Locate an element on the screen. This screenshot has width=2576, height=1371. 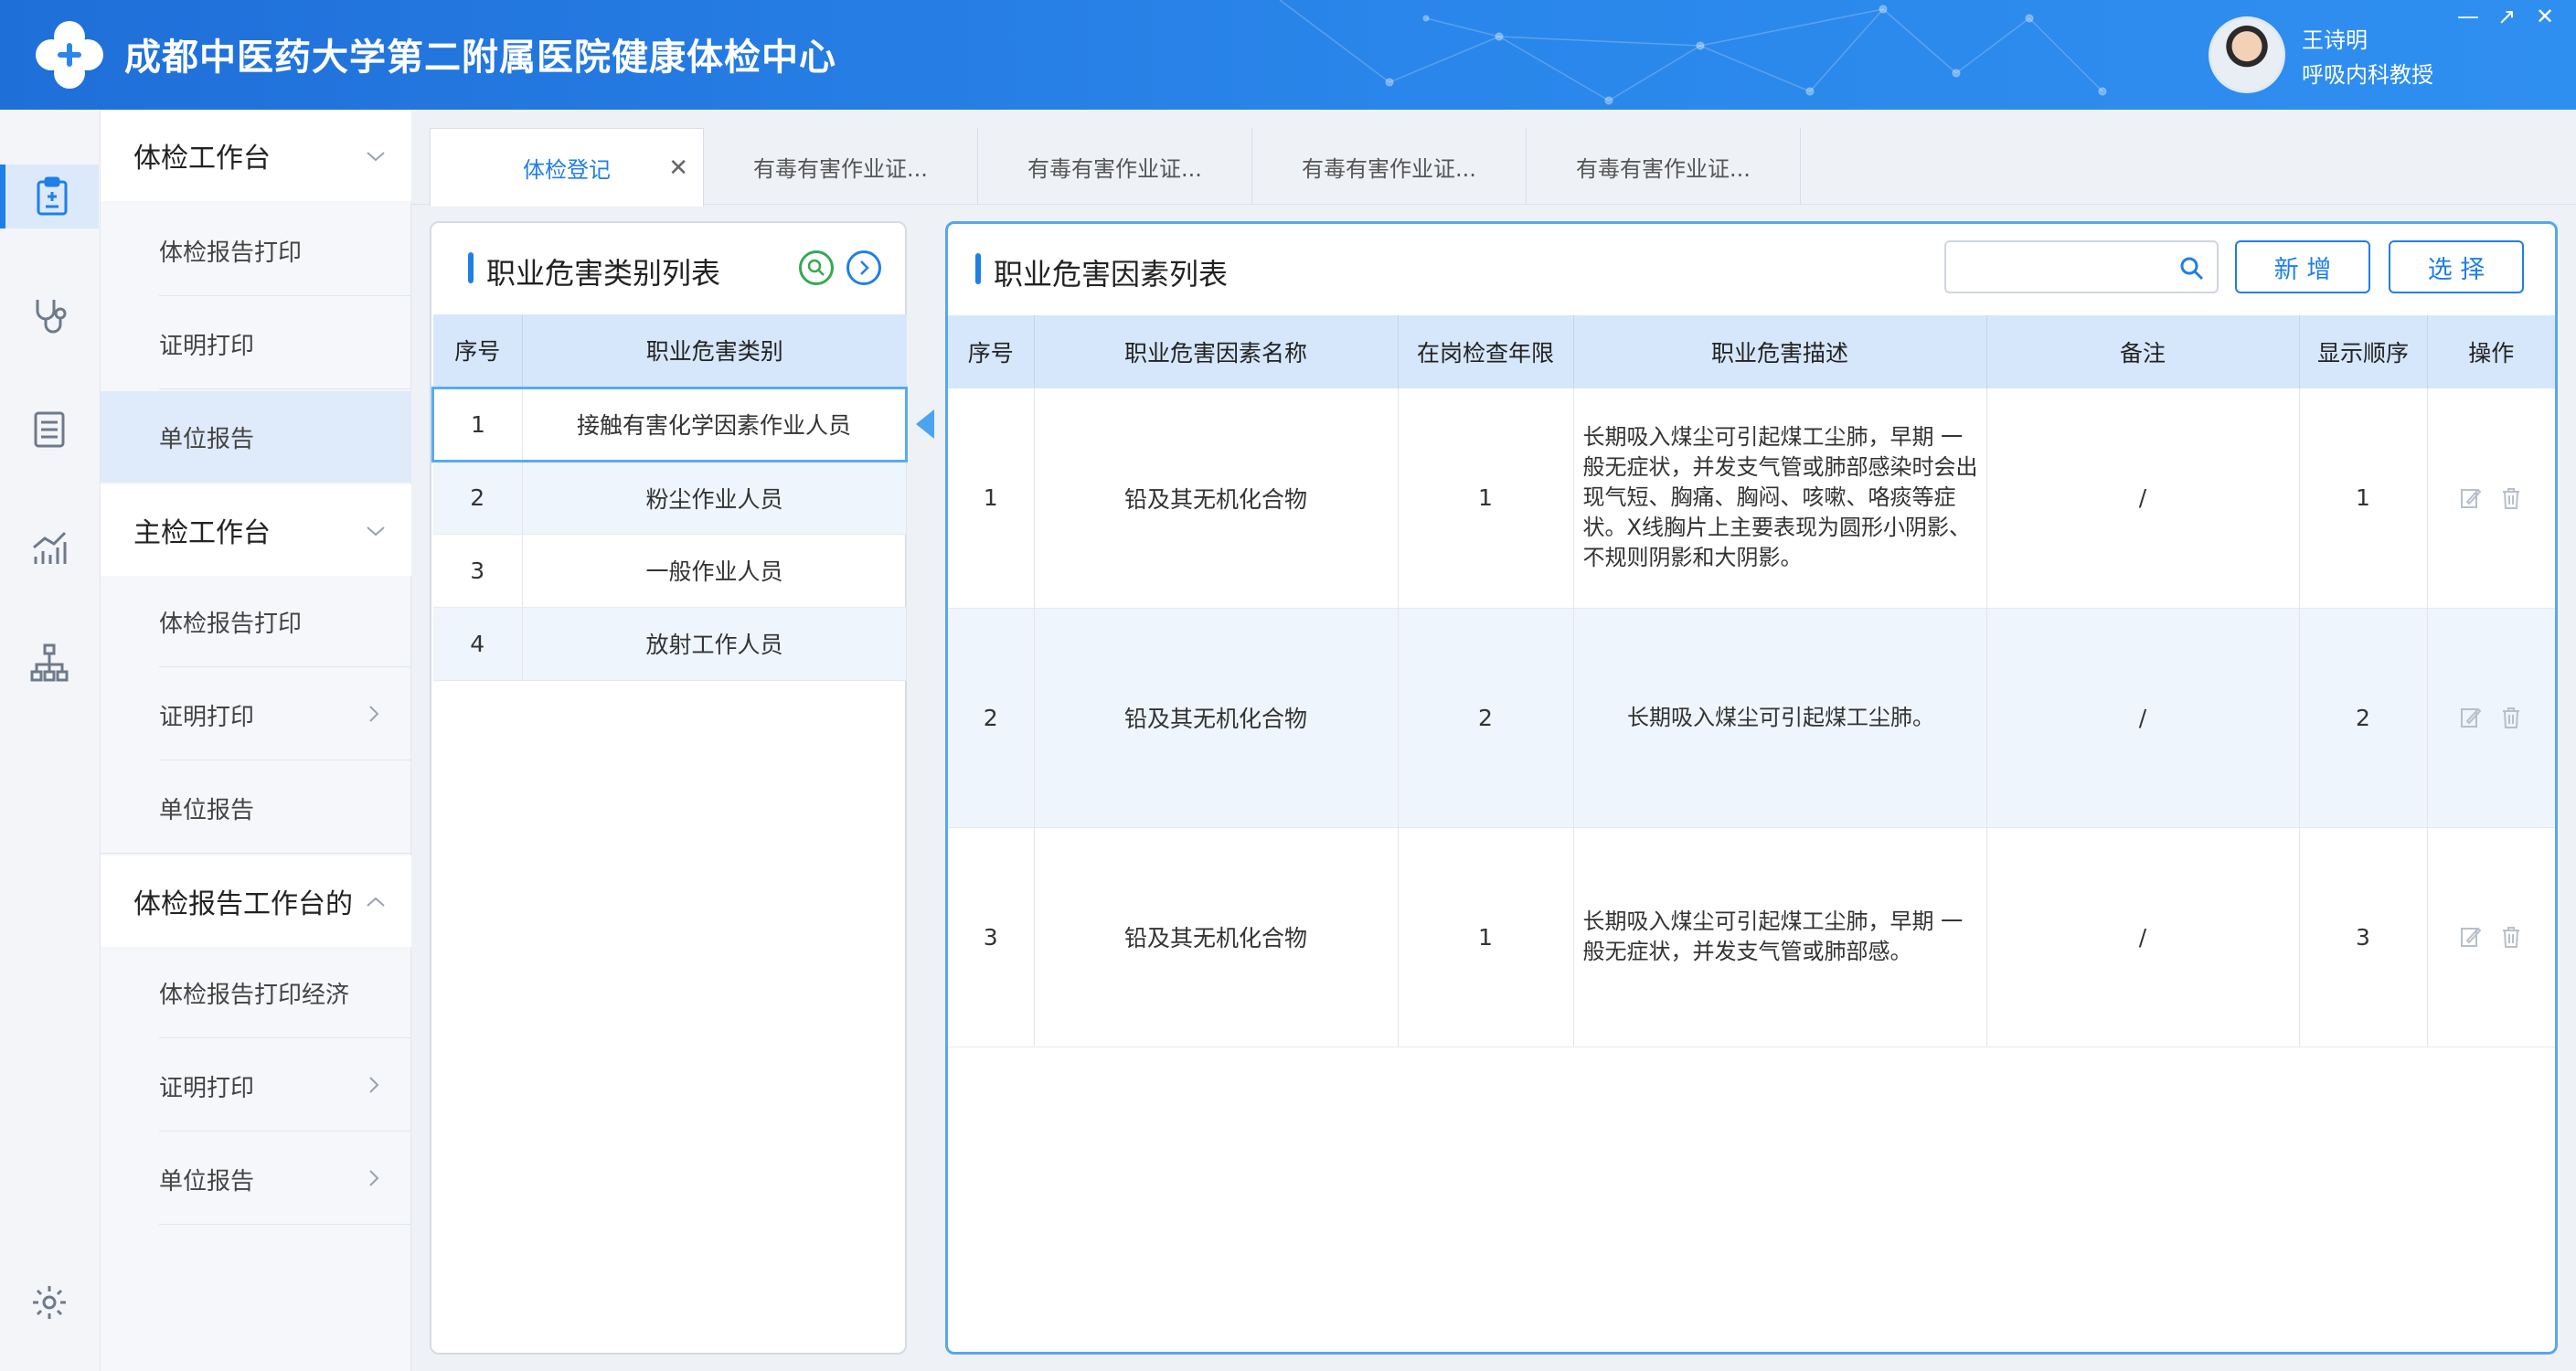
row-number: 1 is located at coordinates (477, 424).